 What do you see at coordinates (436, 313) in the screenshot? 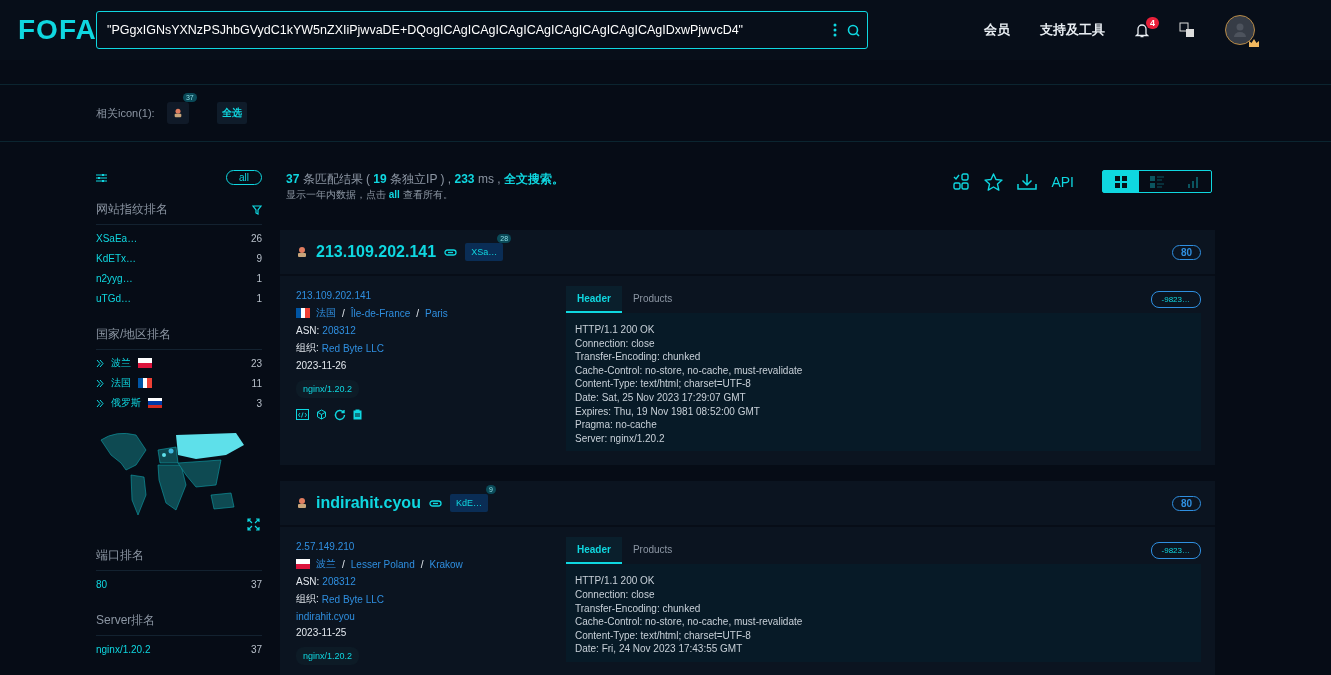
I see `city-link: Paris` at bounding box center [436, 313].